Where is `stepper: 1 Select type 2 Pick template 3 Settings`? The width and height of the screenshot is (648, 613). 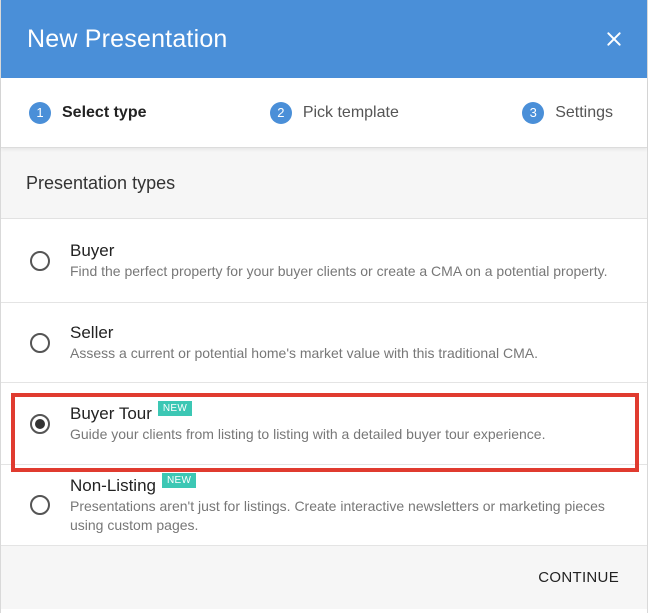 stepper: 1 Select type 2 Pick template 3 Settings is located at coordinates (324, 113).